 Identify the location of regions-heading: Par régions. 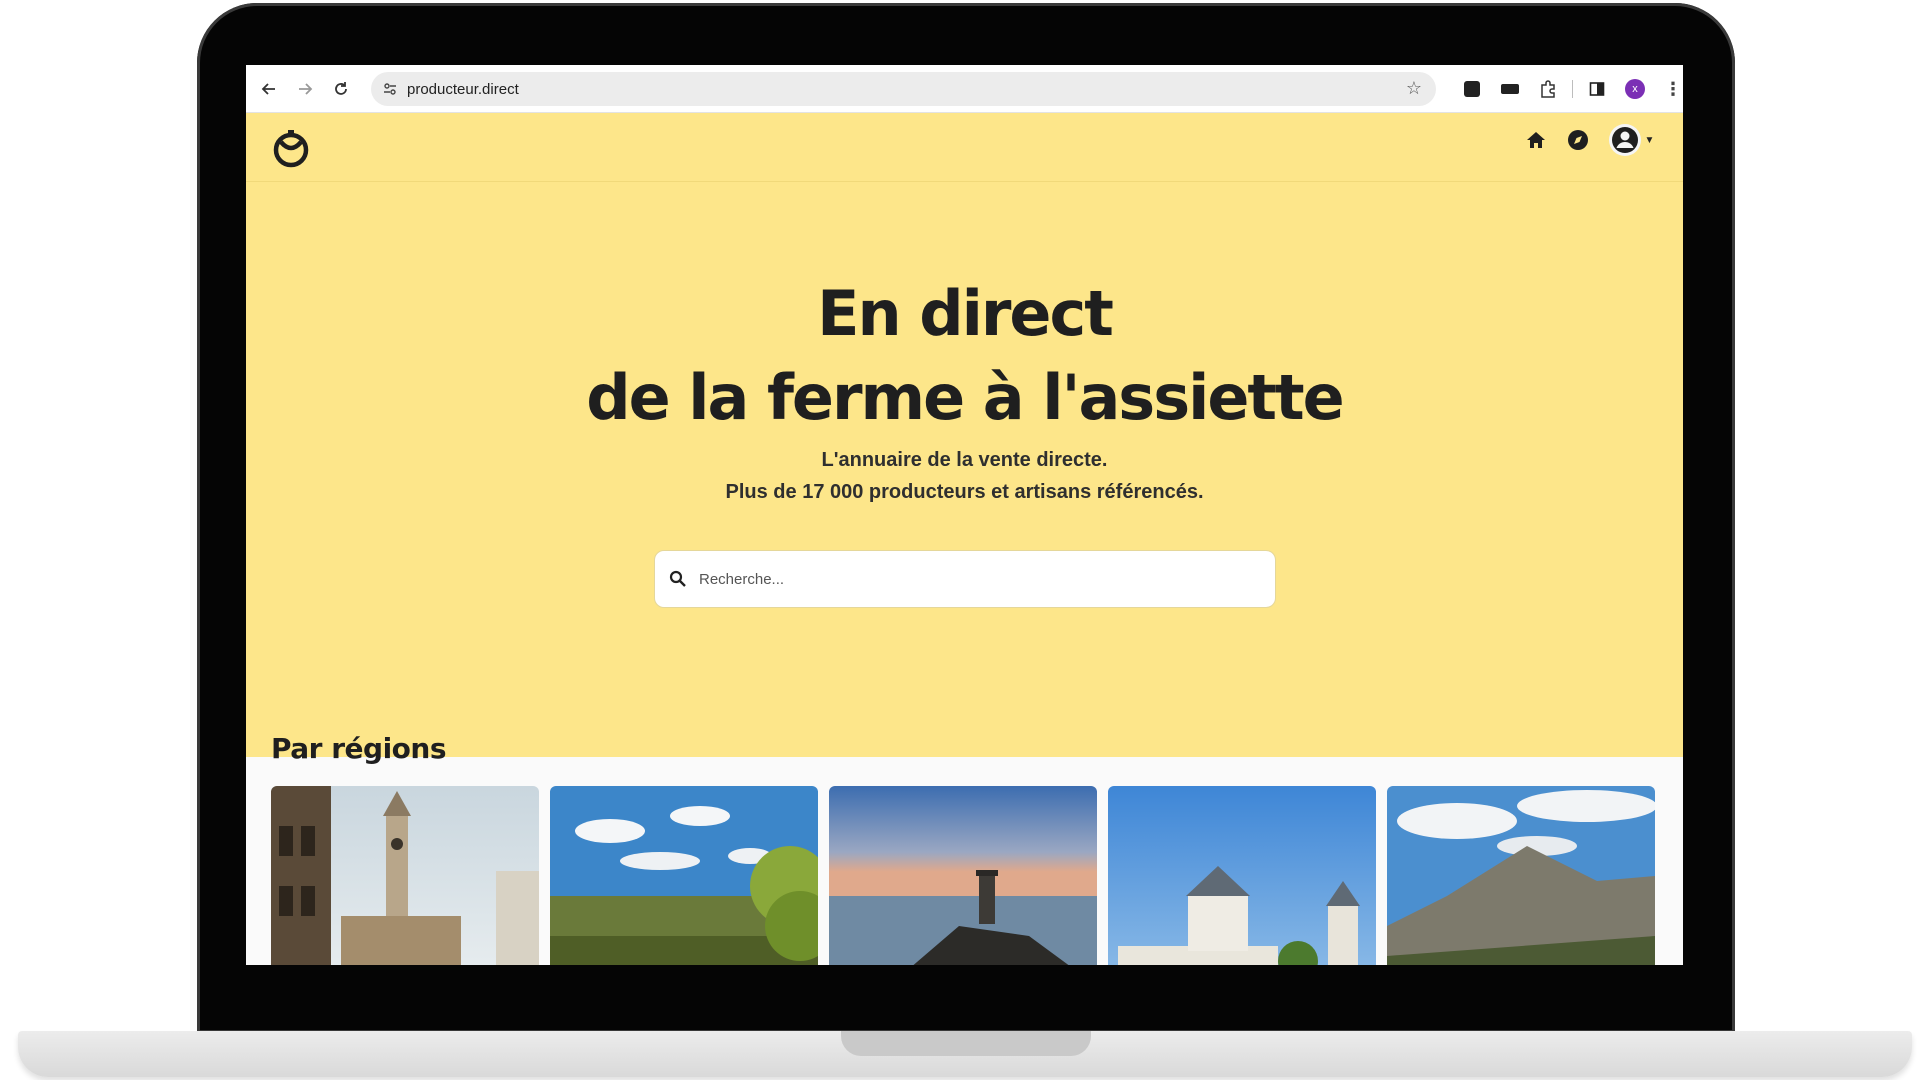
(359, 748).